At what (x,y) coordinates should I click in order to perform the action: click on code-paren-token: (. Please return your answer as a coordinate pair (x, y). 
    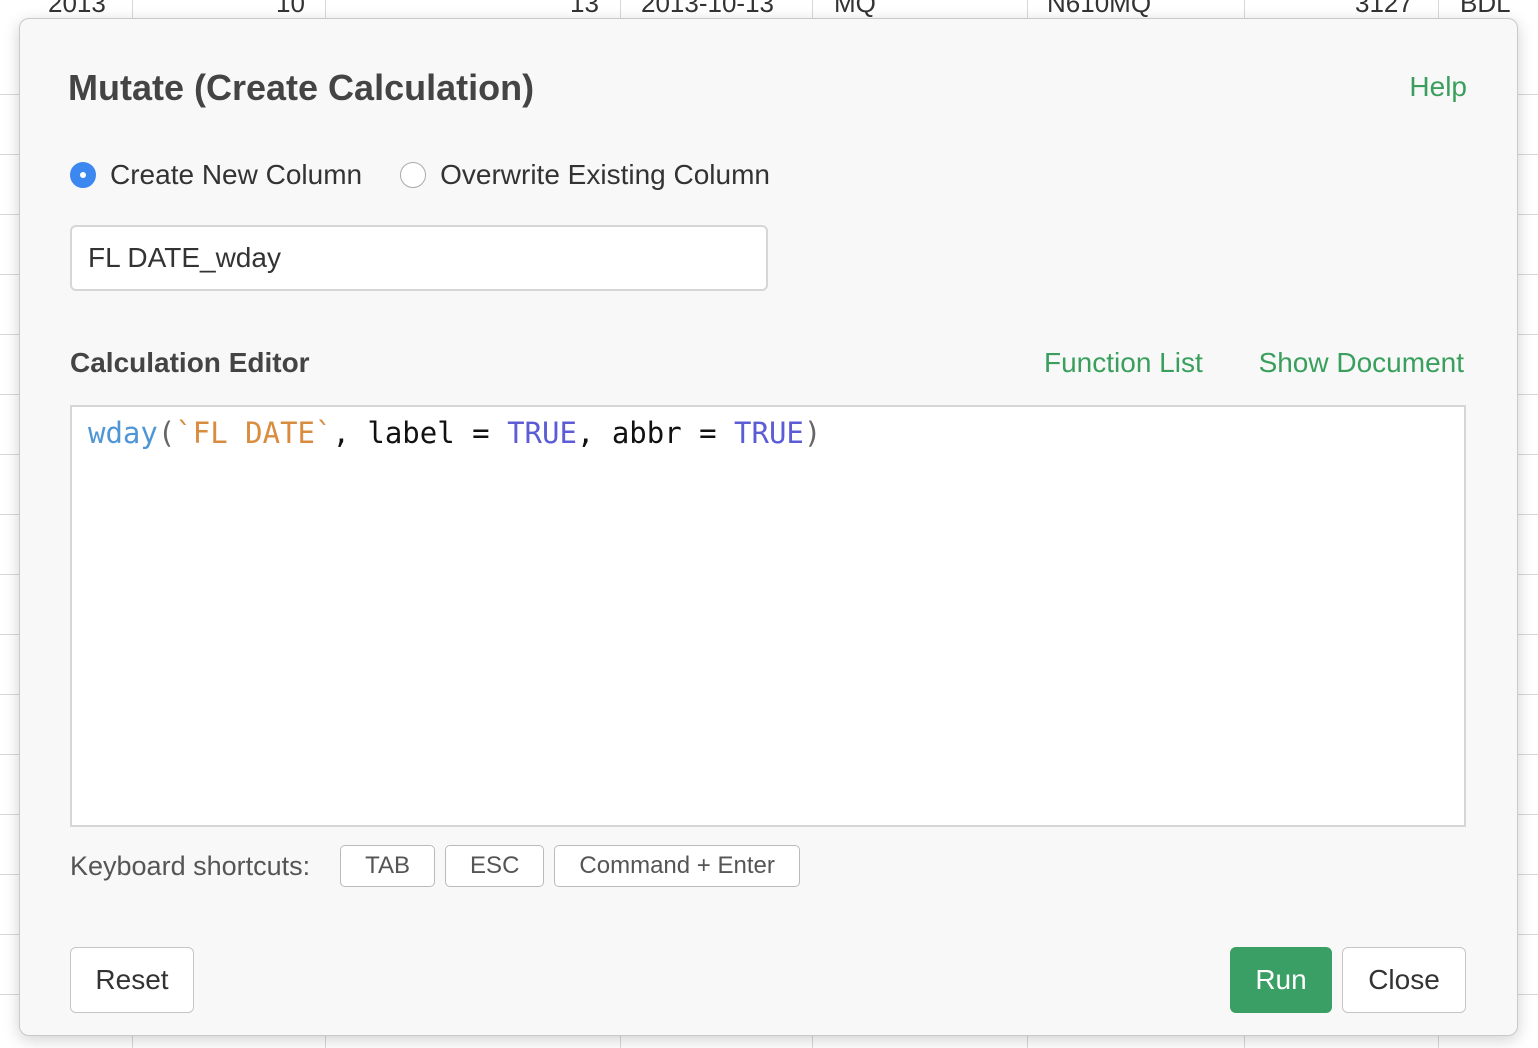
    Looking at the image, I should click on (166, 433).